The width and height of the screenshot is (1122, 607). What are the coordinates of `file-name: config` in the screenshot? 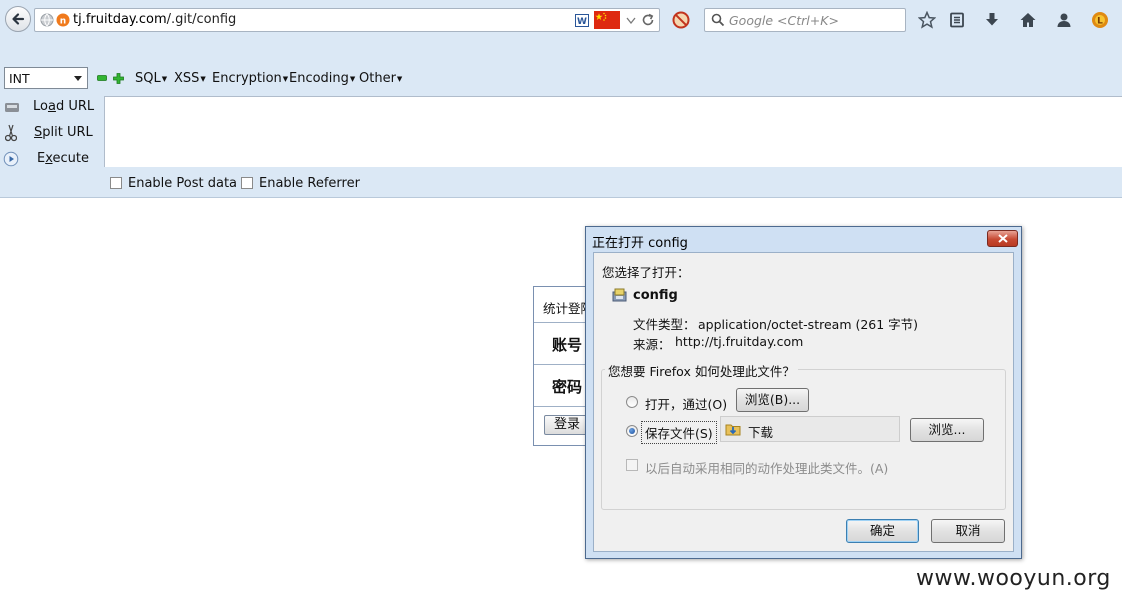 It's located at (655, 295).